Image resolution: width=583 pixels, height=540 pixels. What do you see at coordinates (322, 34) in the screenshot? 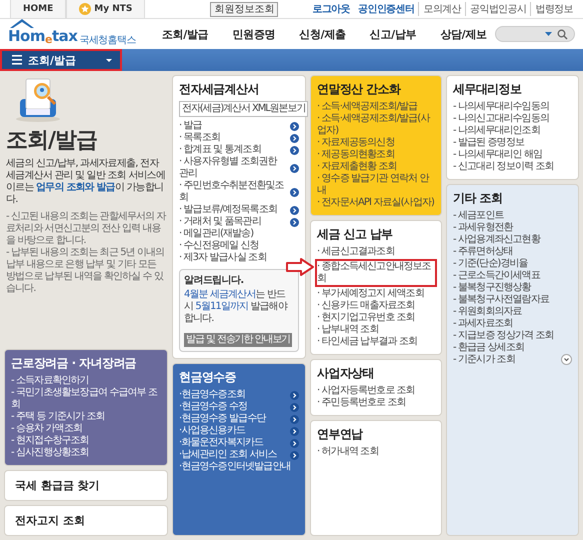
I see `nav-item: 신청/제출` at bounding box center [322, 34].